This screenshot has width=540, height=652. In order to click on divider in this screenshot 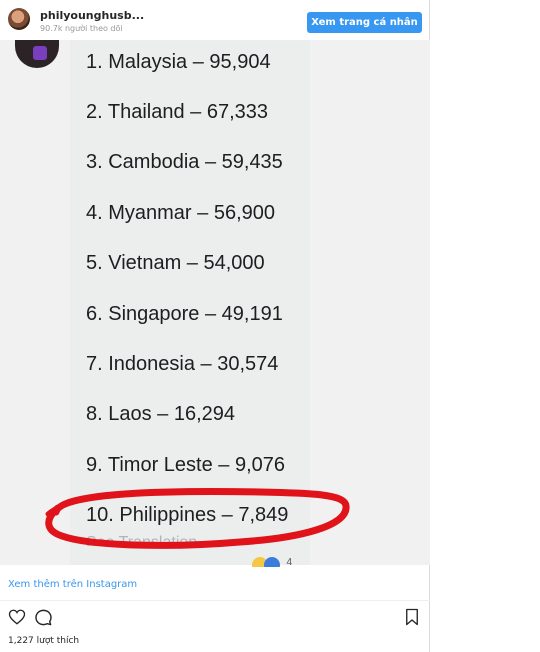, I will do `click(215, 600)`.